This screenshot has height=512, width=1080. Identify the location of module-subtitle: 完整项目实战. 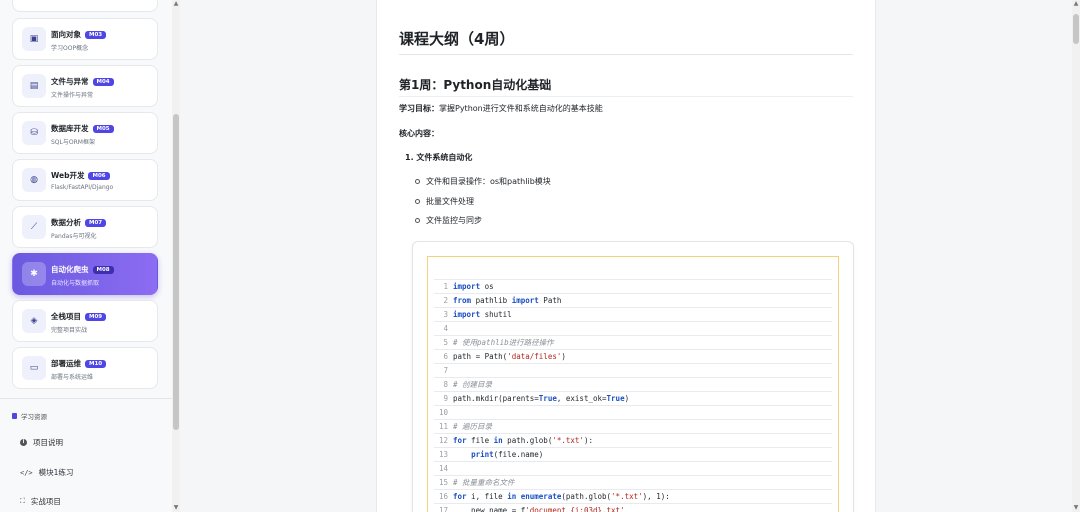
(69, 330).